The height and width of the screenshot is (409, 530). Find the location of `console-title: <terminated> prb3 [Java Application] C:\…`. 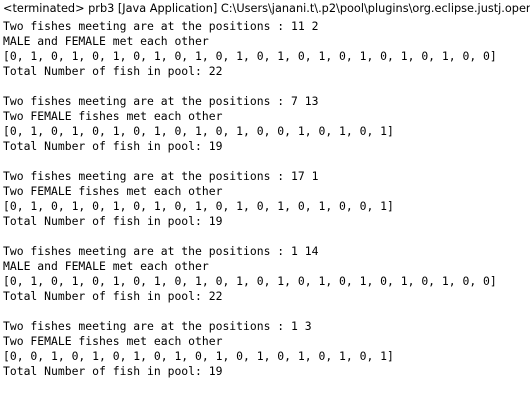

console-title: <terminated> prb3 [Java Application] C:\… is located at coordinates (265, 9).